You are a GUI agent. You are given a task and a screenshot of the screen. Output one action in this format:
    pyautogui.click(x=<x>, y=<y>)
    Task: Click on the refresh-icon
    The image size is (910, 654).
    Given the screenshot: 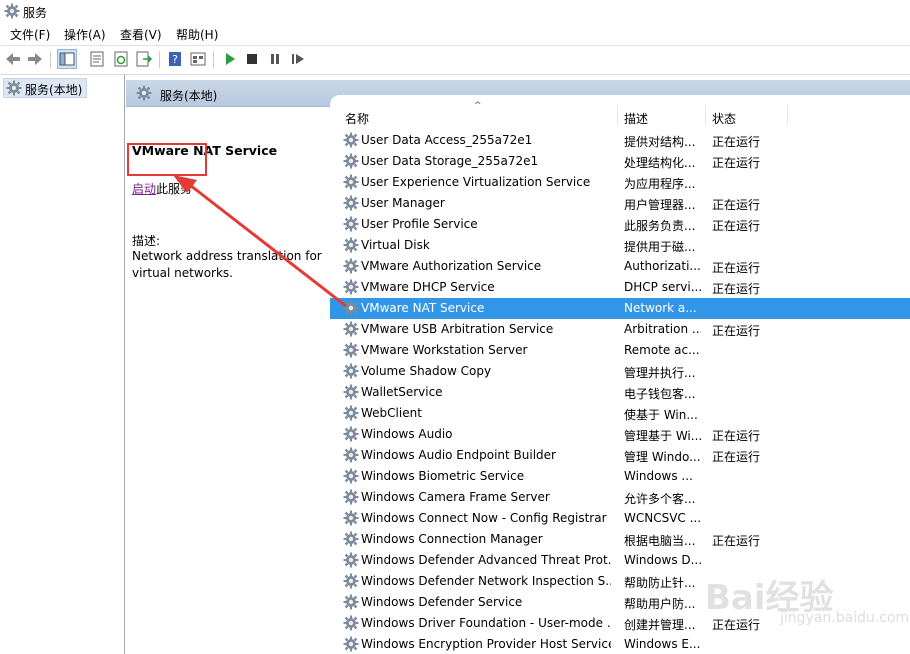 What is the action you would take?
    pyautogui.click(x=121, y=59)
    